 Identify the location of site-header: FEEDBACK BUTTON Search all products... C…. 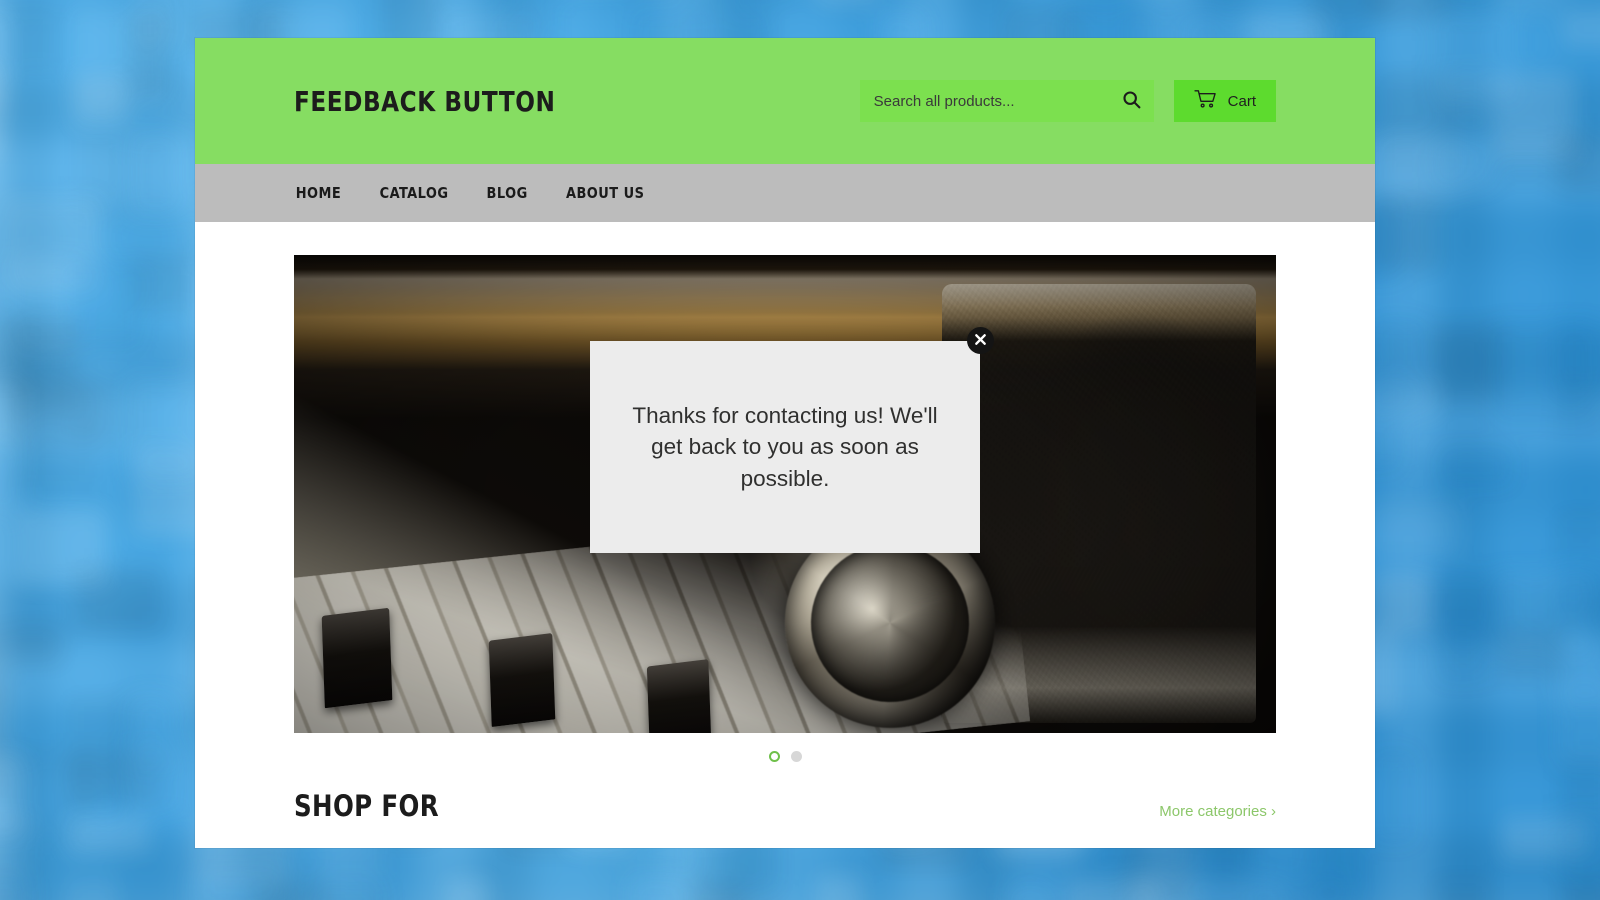
(785, 101).